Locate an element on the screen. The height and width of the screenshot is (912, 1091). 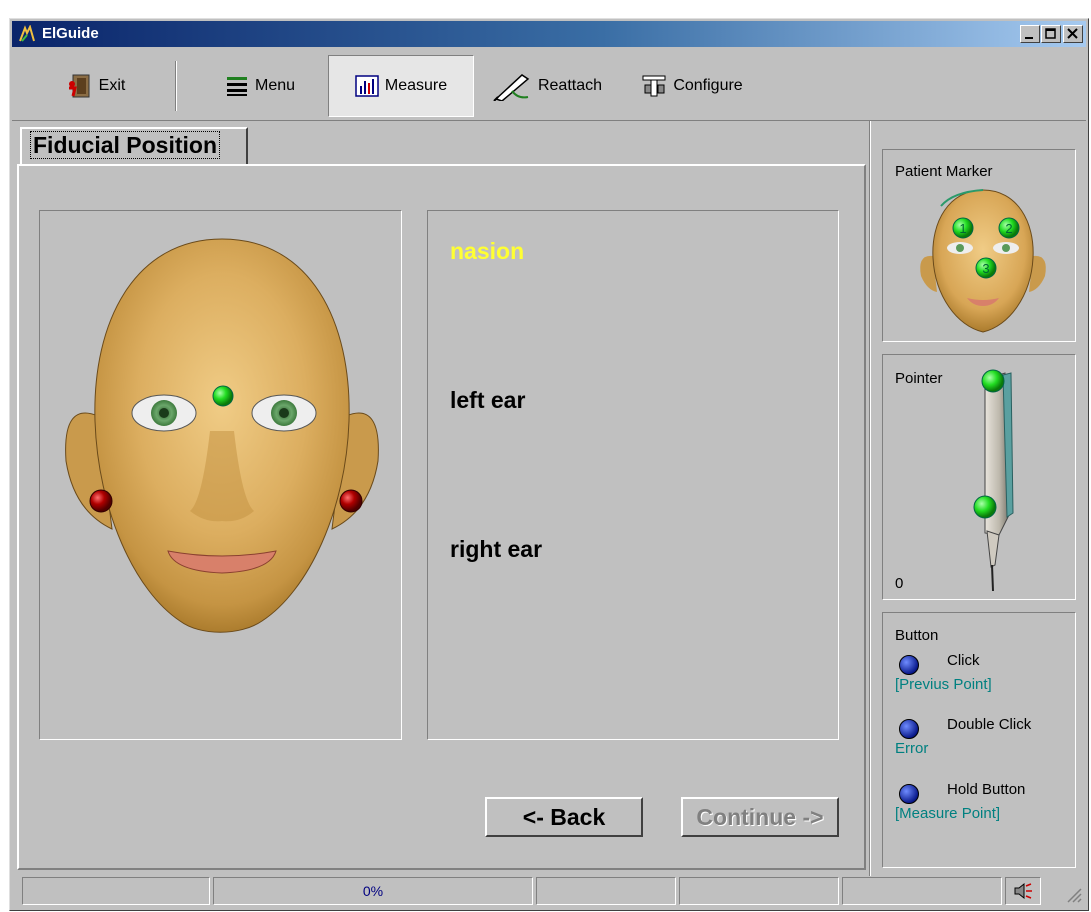
minimize-icon is located at coordinates (1029, 38).